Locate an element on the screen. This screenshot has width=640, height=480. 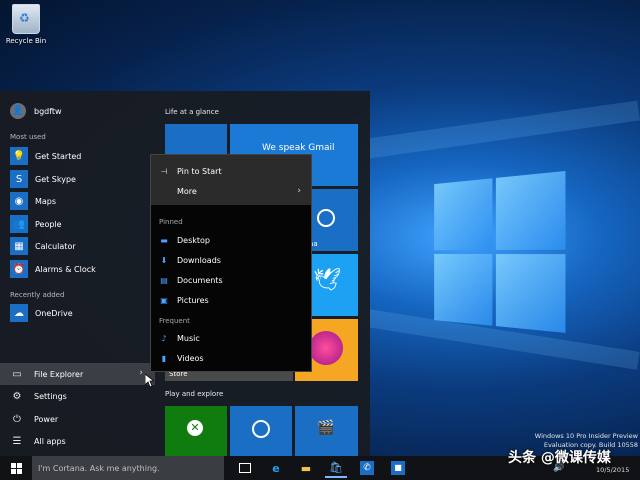
task-view-button is located at coordinates (245, 468).